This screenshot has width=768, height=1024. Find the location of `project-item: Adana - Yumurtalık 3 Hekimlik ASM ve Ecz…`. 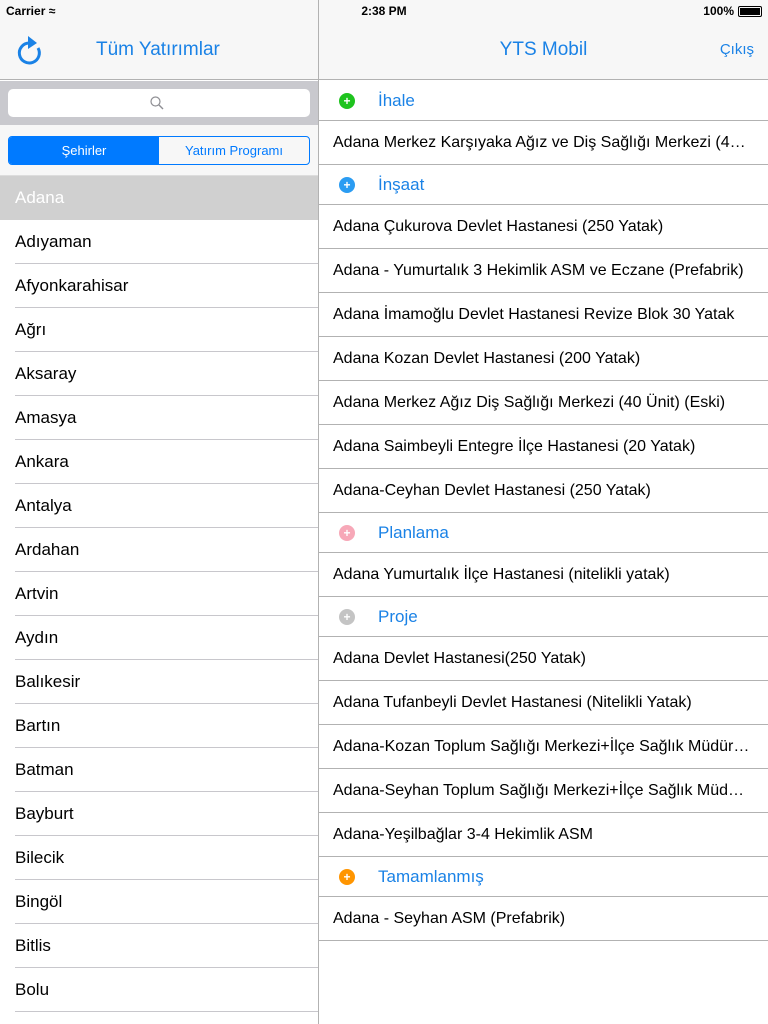

project-item: Adana - Yumurtalık 3 Hekimlik ASM ve Ecz… is located at coordinates (543, 271).